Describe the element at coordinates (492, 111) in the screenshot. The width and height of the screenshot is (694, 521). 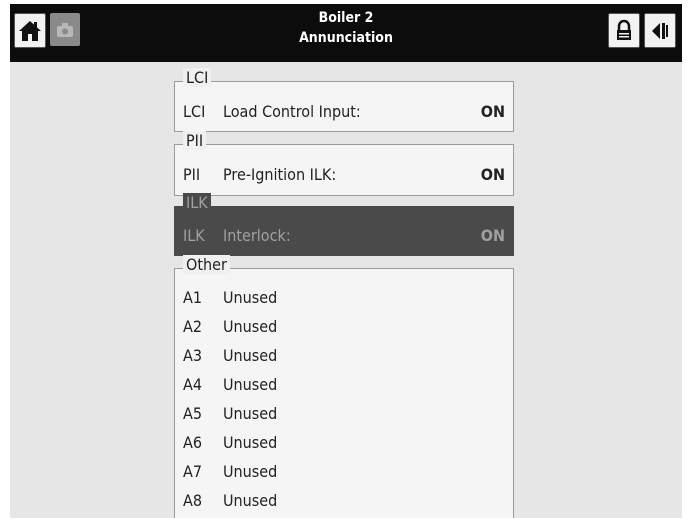
I see `lci-status: ON` at that location.